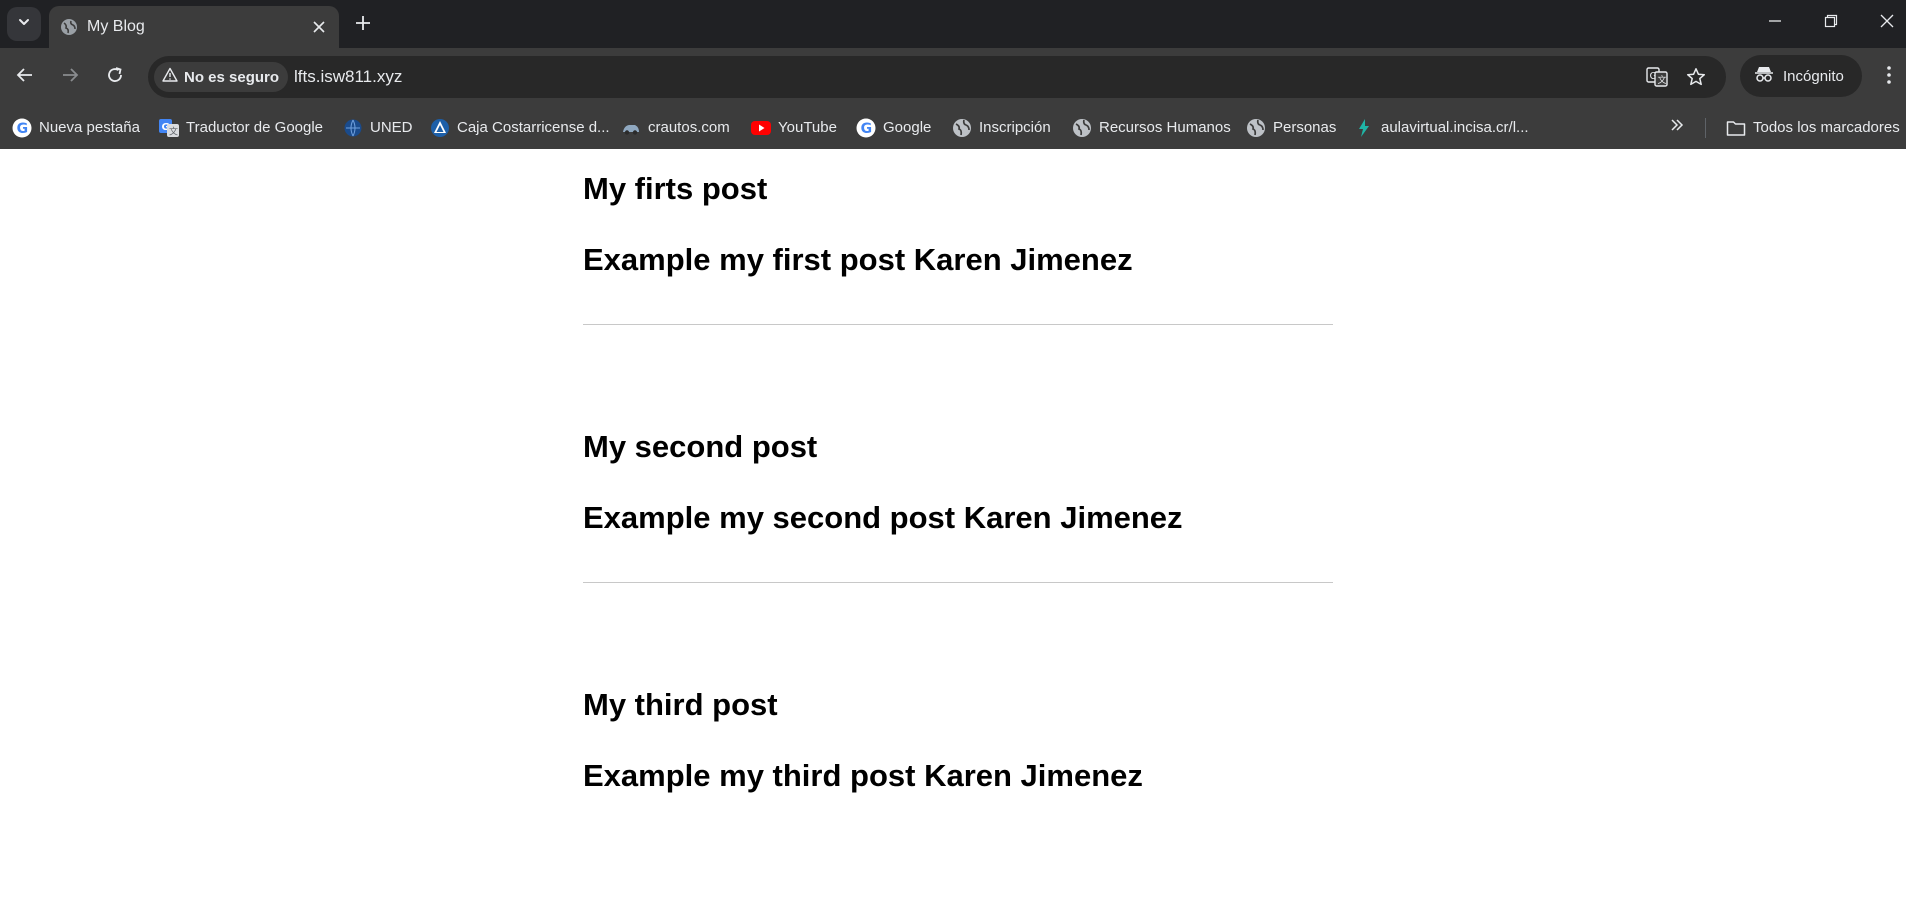 The width and height of the screenshot is (1906, 918). Describe the element at coordinates (1696, 77) in the screenshot. I see `star-icon` at that location.